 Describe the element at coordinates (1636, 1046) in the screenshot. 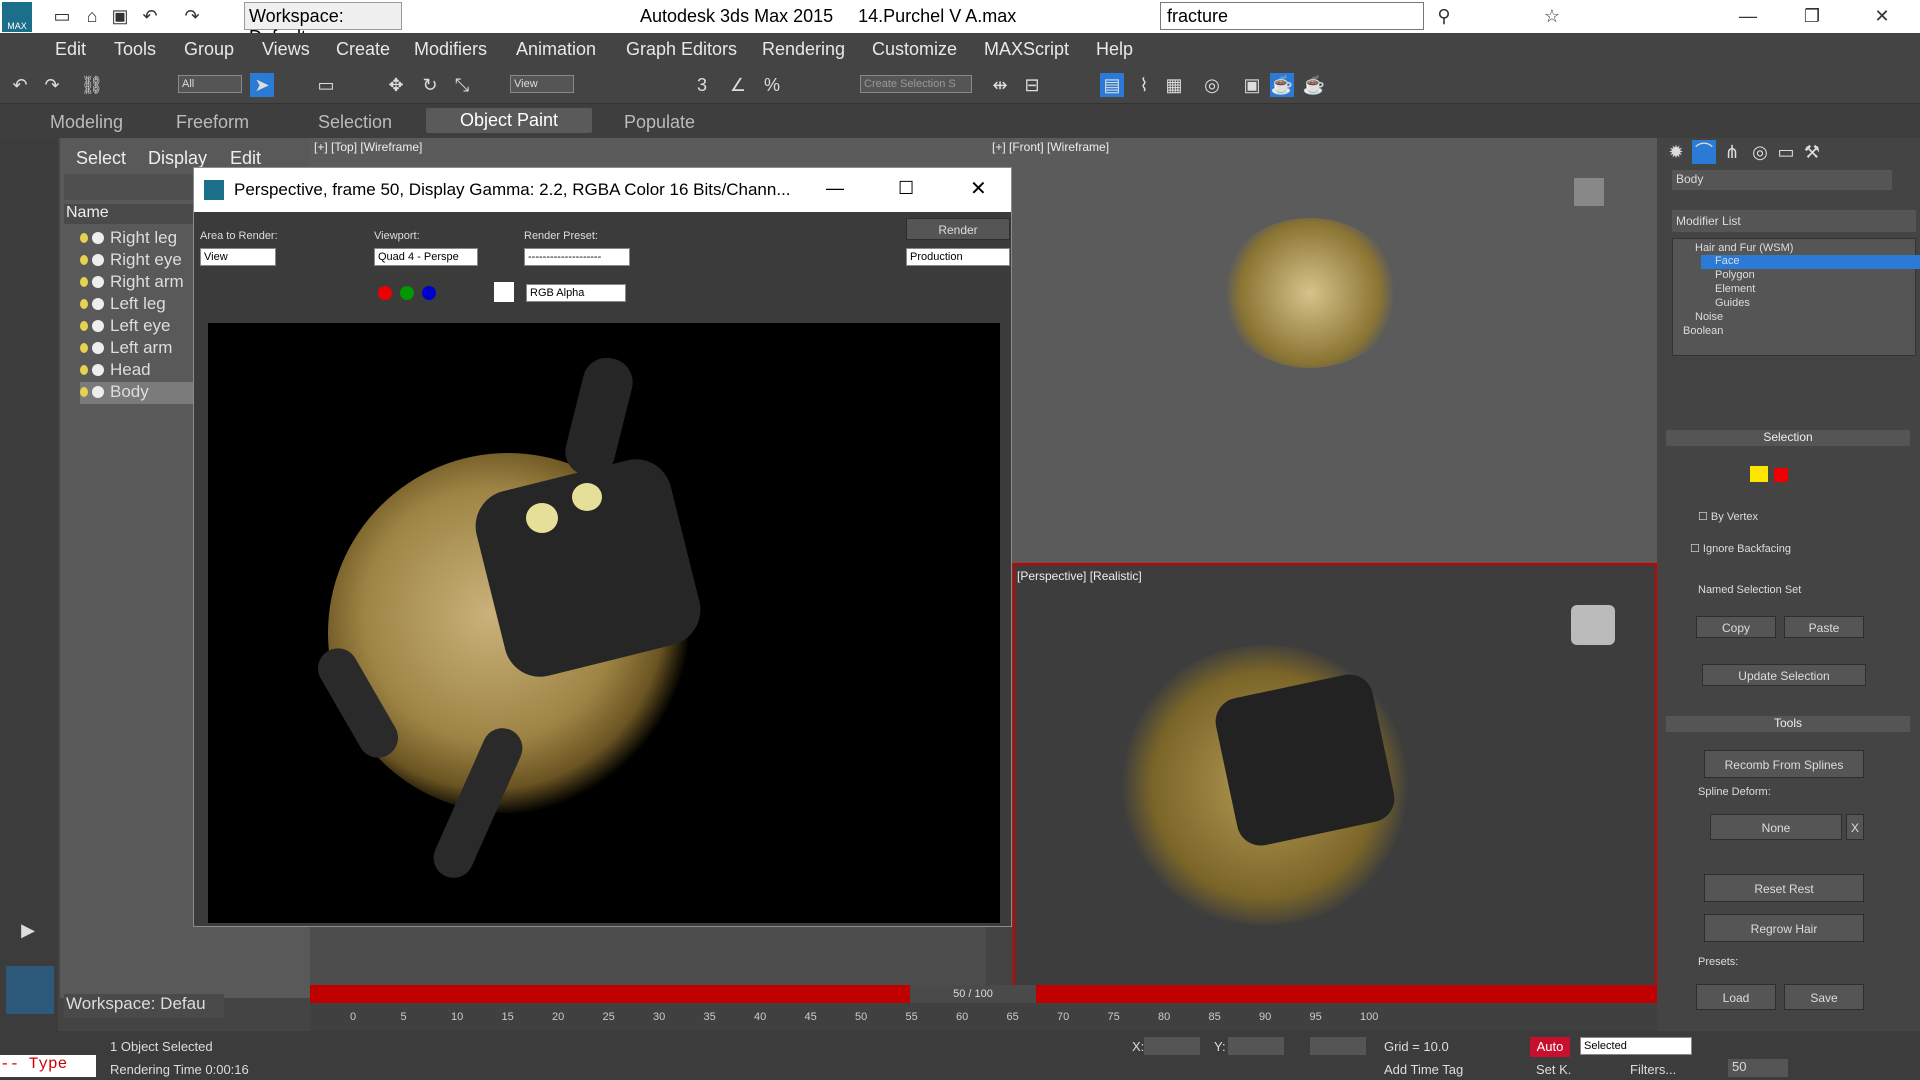

I see `key-mode-dropdown: Selected` at that location.